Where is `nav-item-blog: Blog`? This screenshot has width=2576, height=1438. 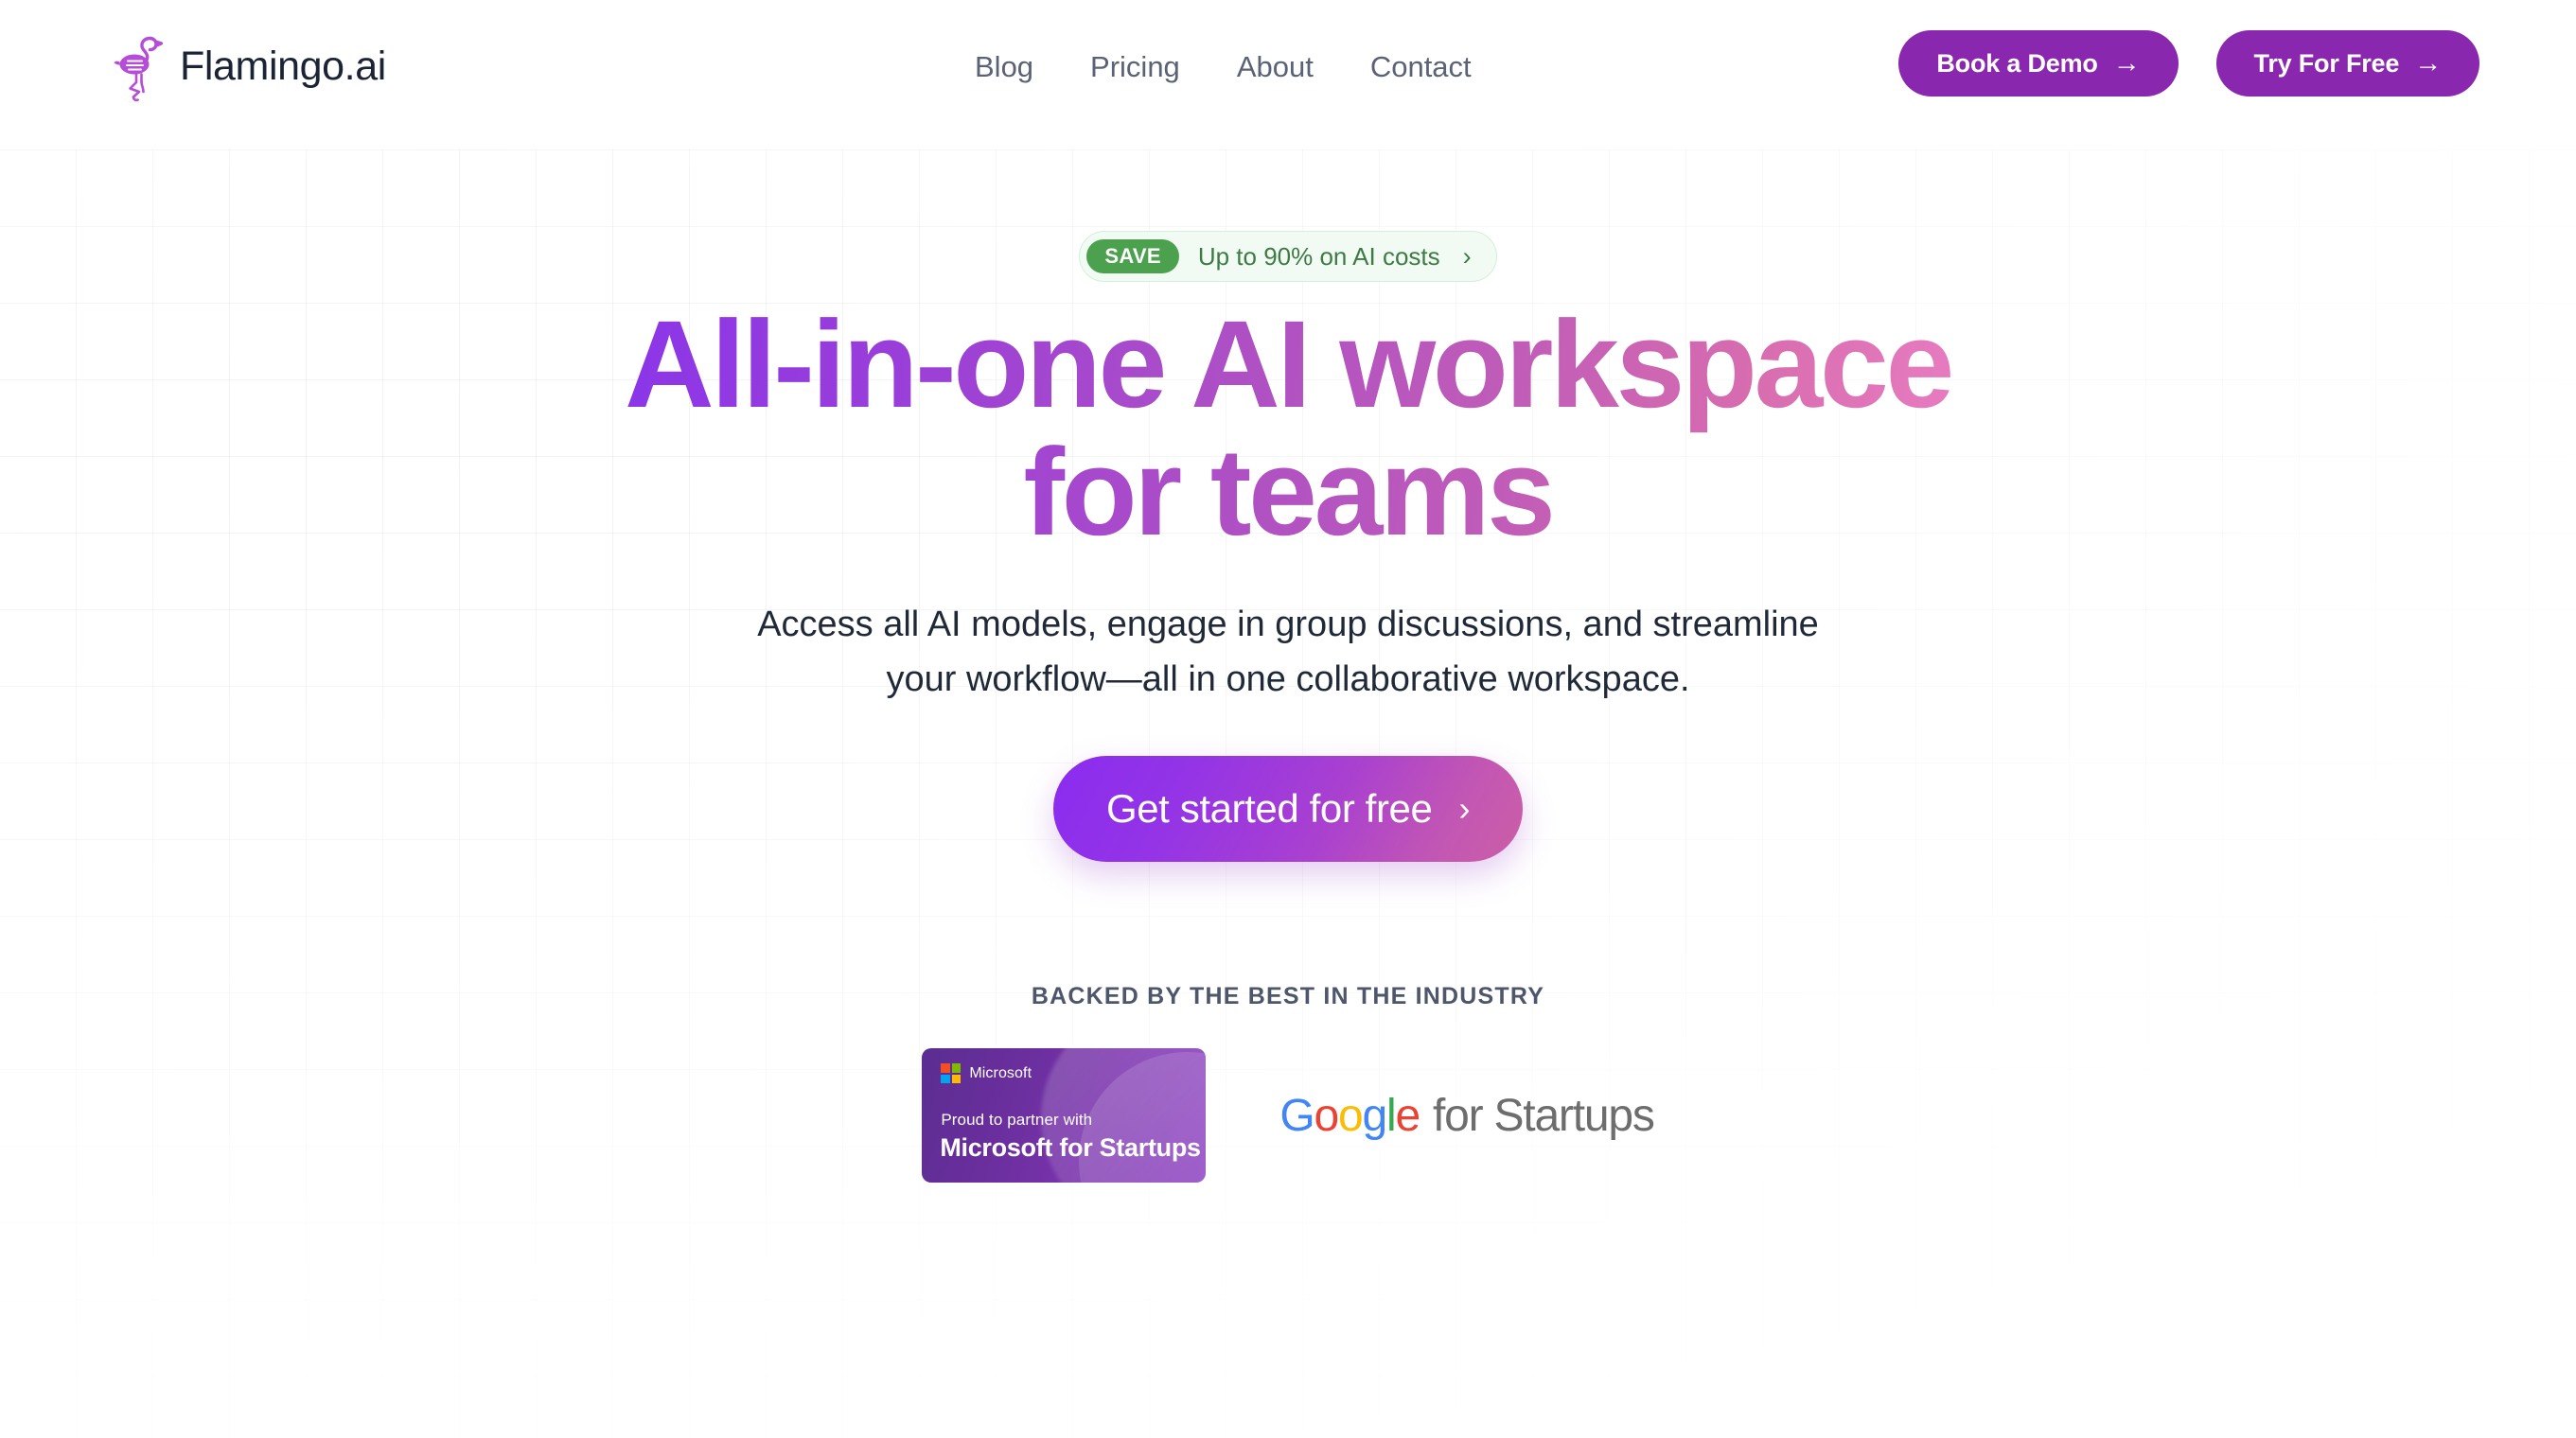 nav-item-blog: Blog is located at coordinates (1004, 66).